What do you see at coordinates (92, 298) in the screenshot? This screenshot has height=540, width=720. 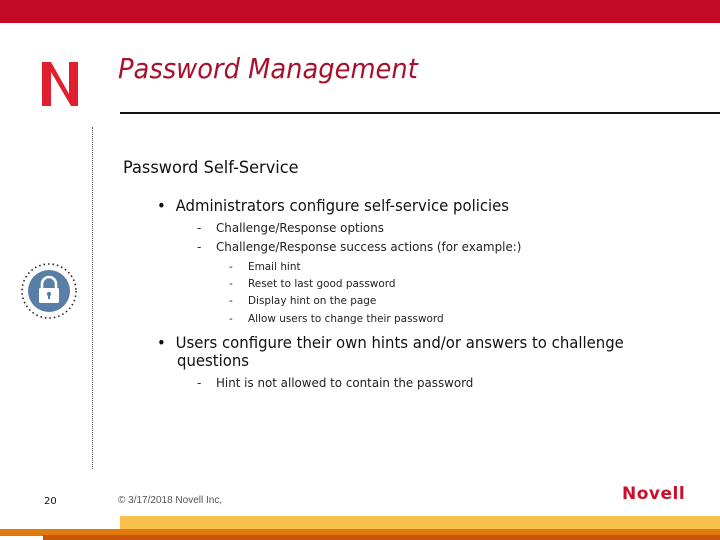 I see `vertical-dotted-divider` at bounding box center [92, 298].